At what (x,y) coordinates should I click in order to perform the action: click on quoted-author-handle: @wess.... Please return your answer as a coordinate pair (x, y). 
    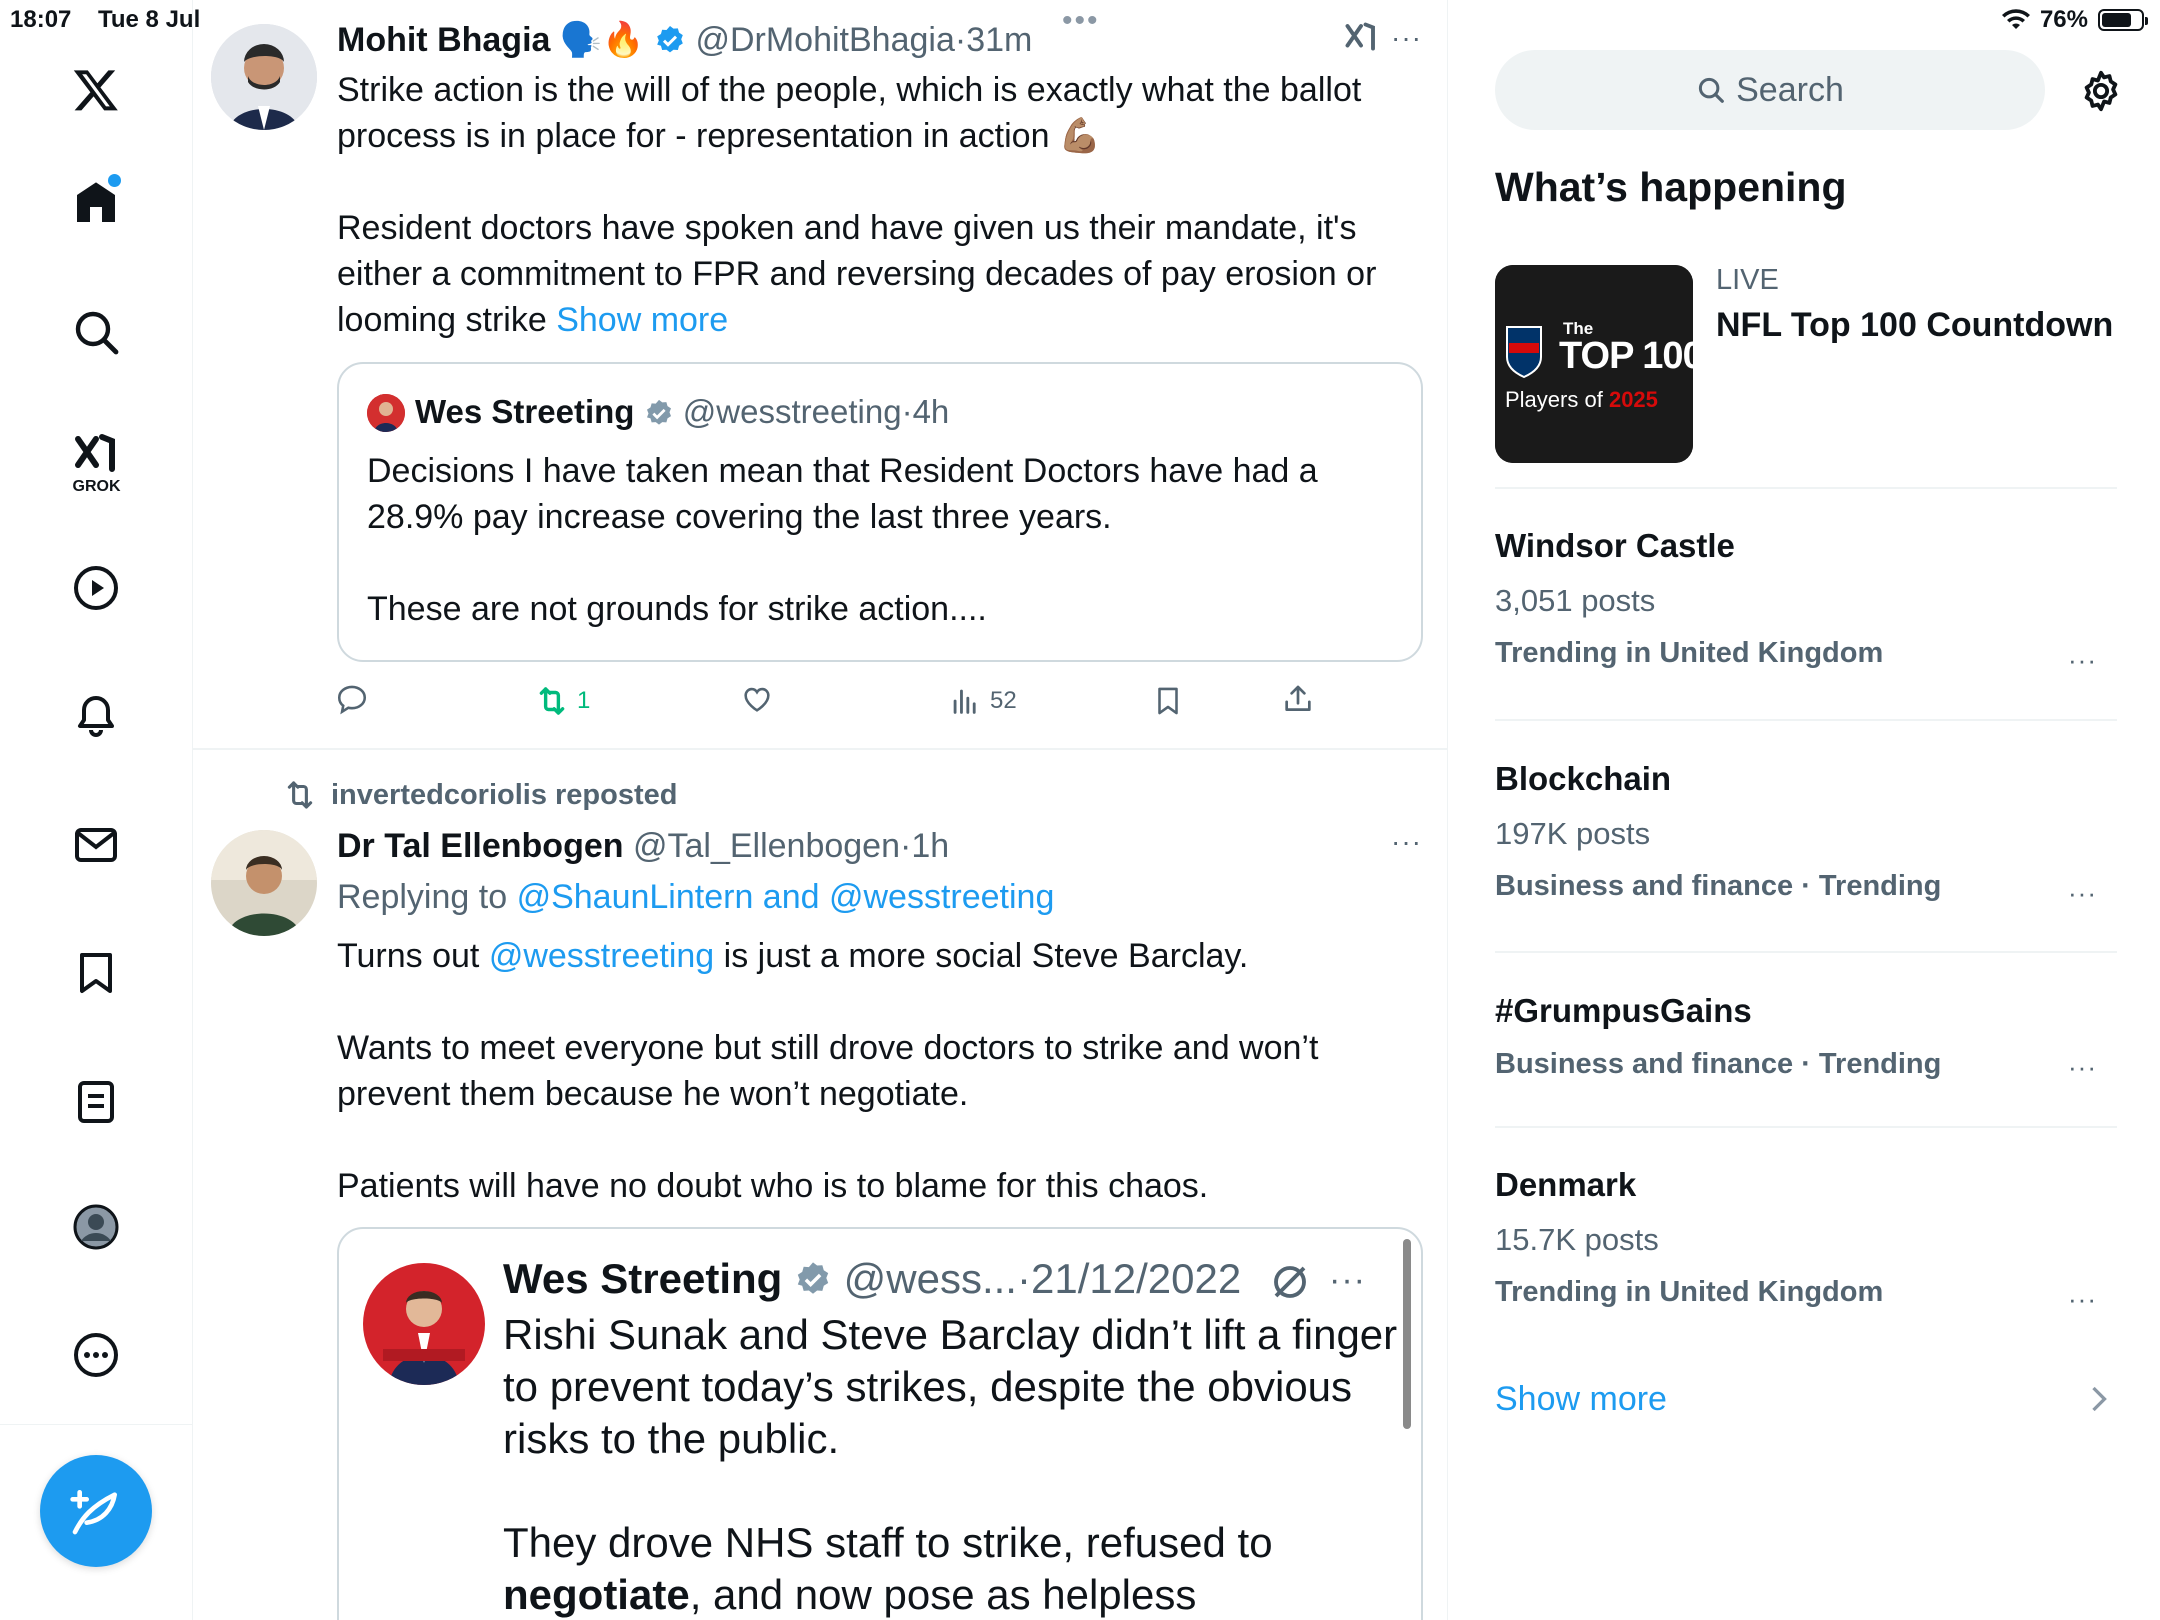
    Looking at the image, I should click on (930, 1278).